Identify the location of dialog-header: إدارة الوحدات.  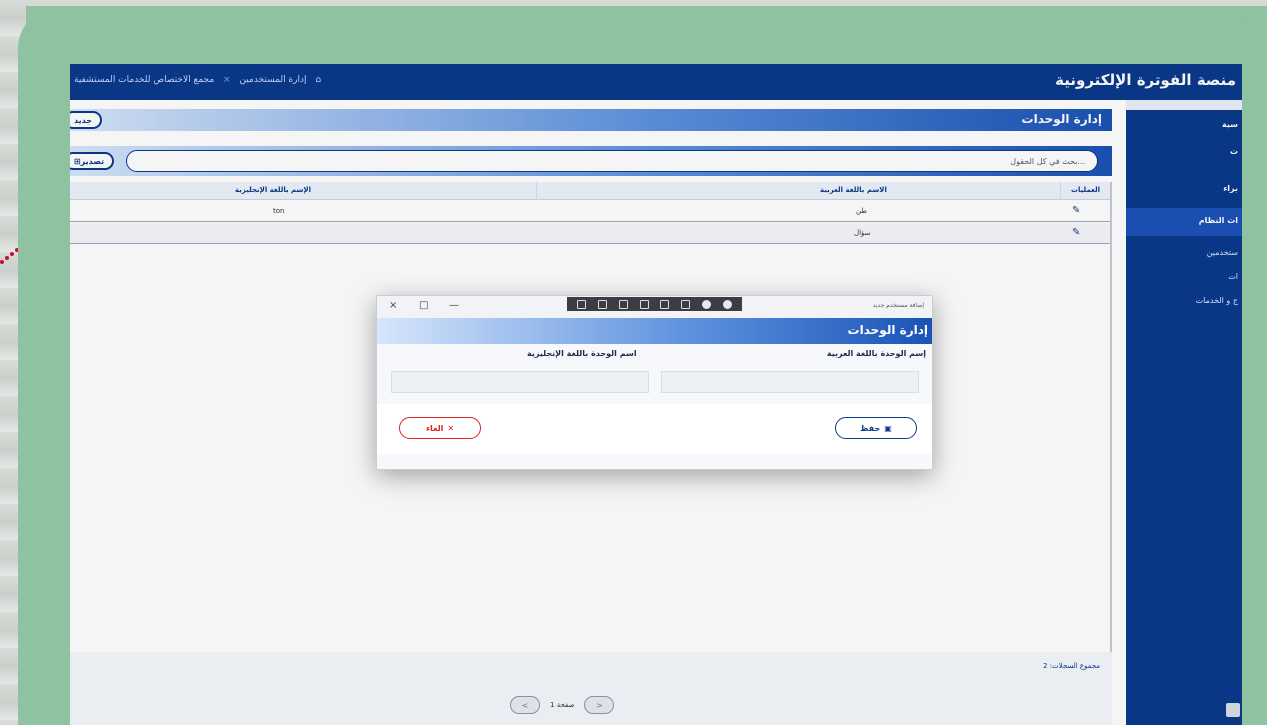
(654, 331).